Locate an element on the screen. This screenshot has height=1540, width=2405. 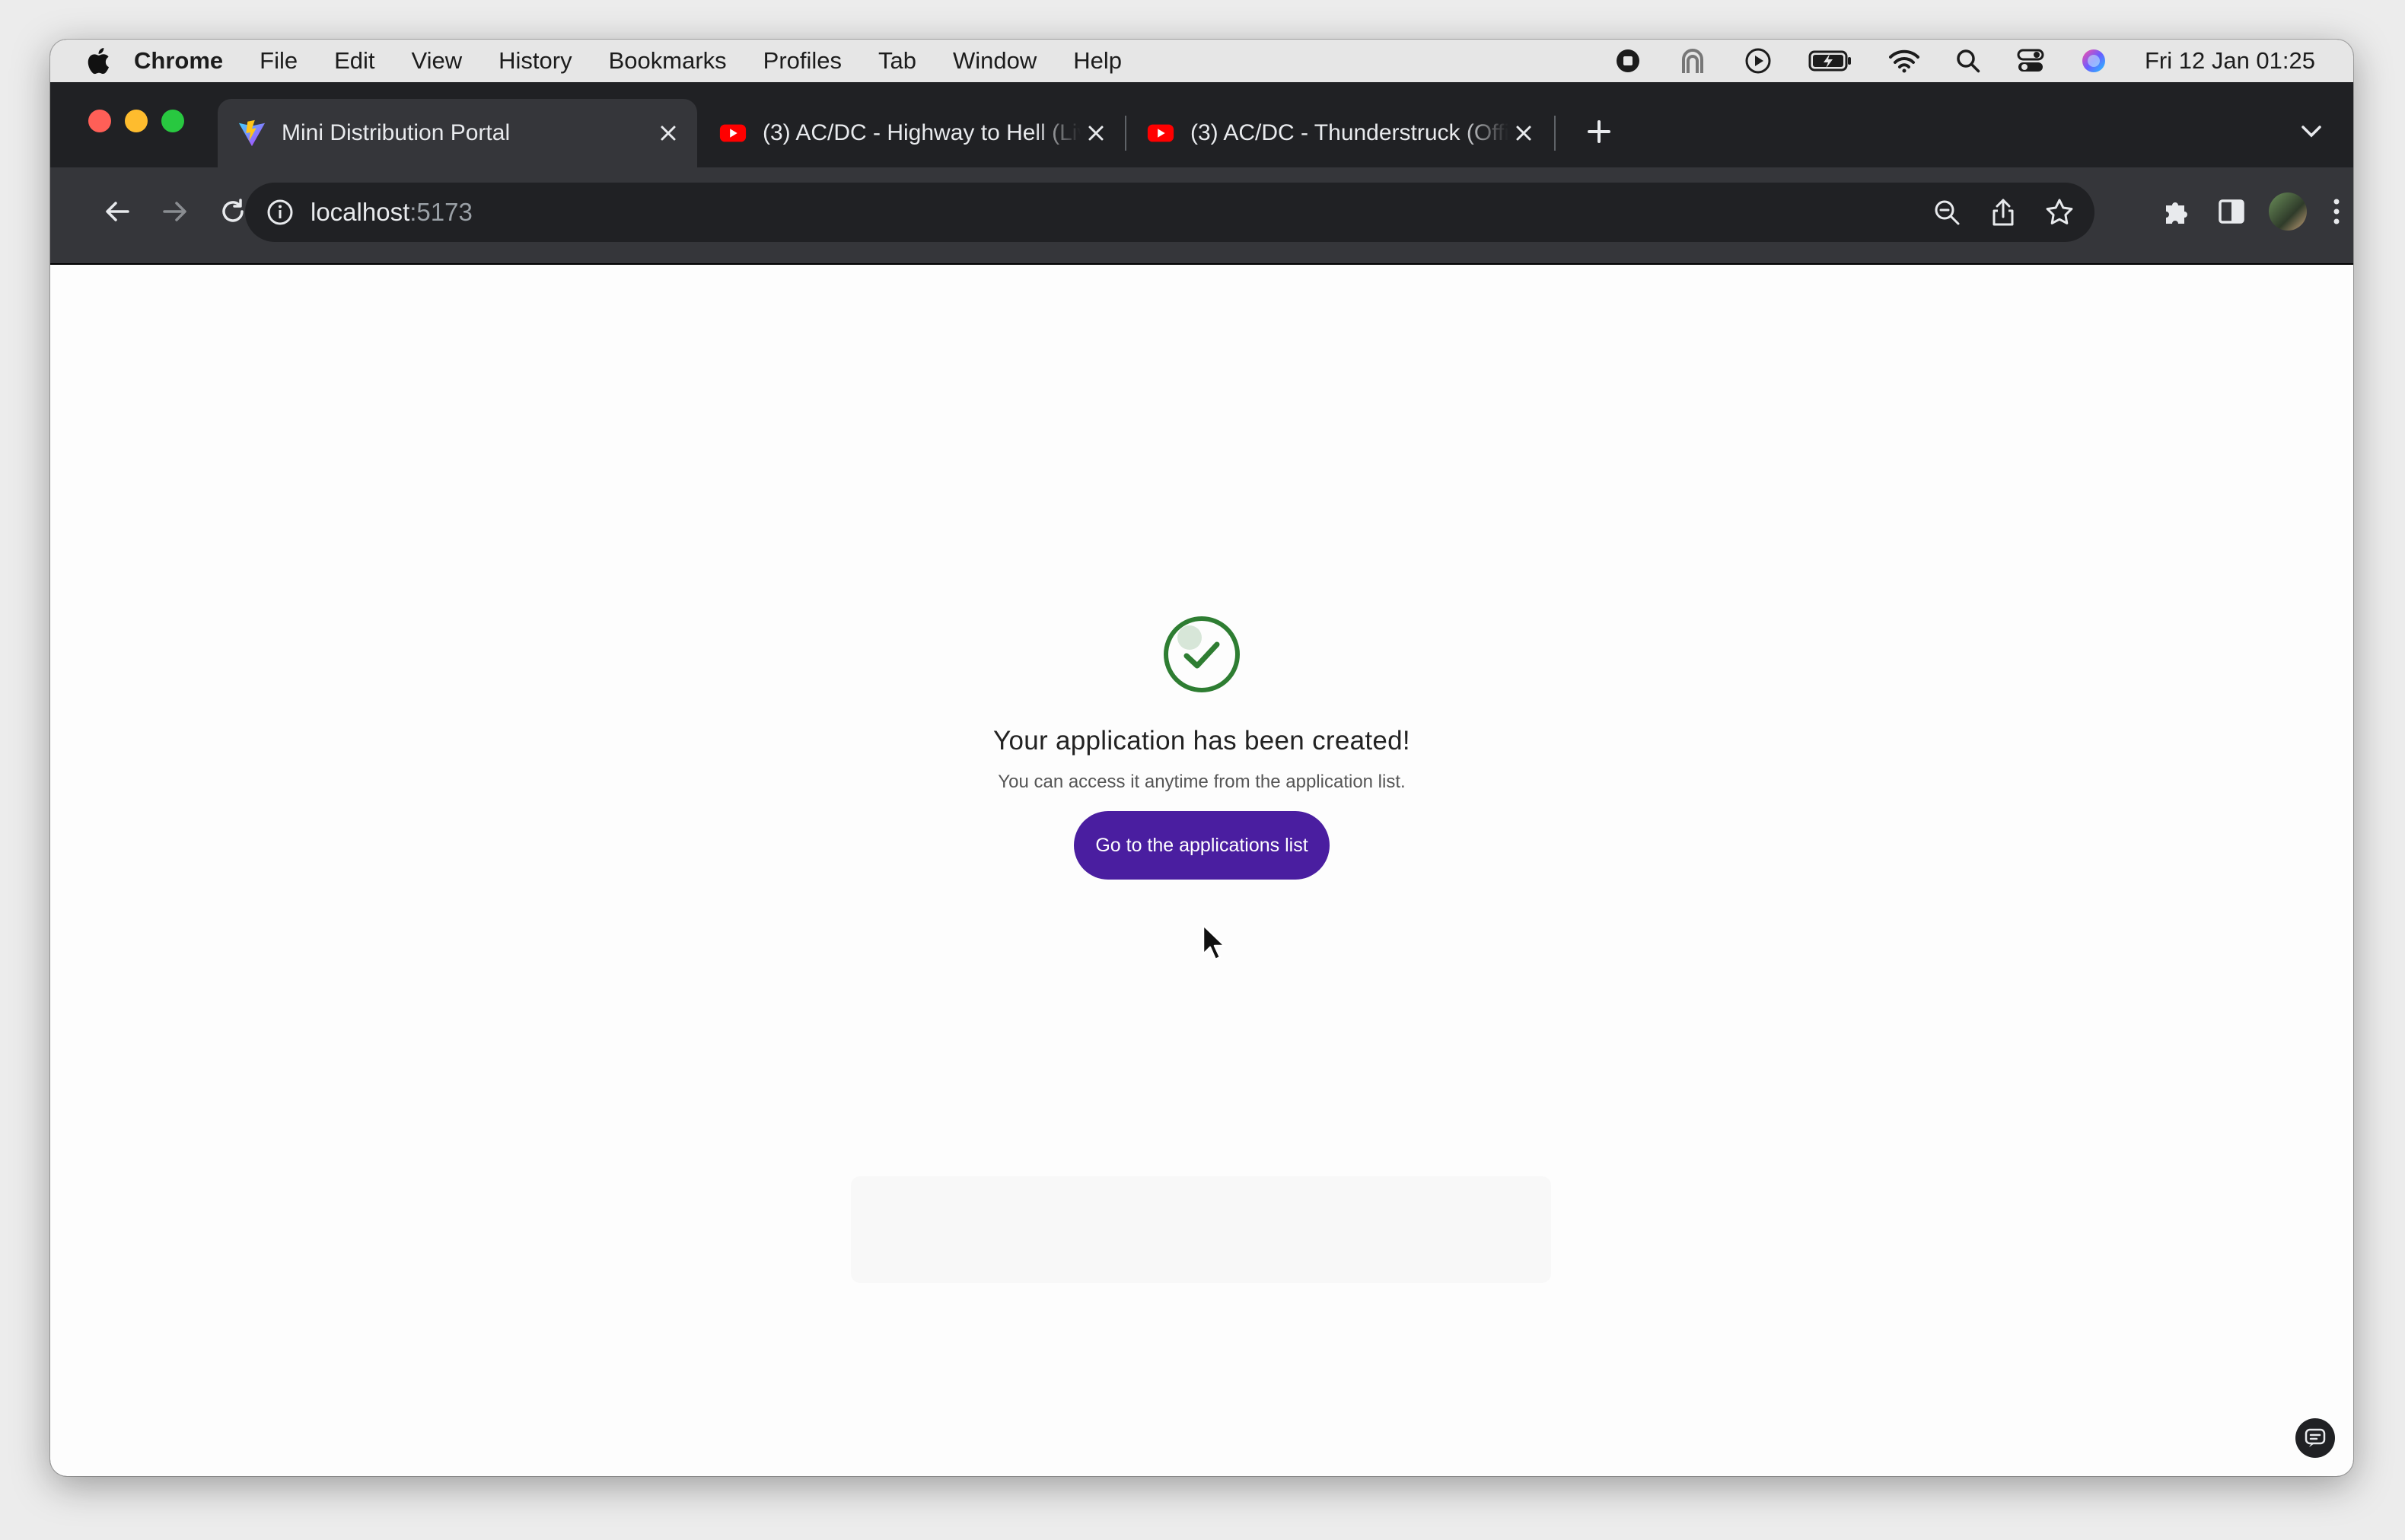
plus-icon is located at coordinates (1599, 131).